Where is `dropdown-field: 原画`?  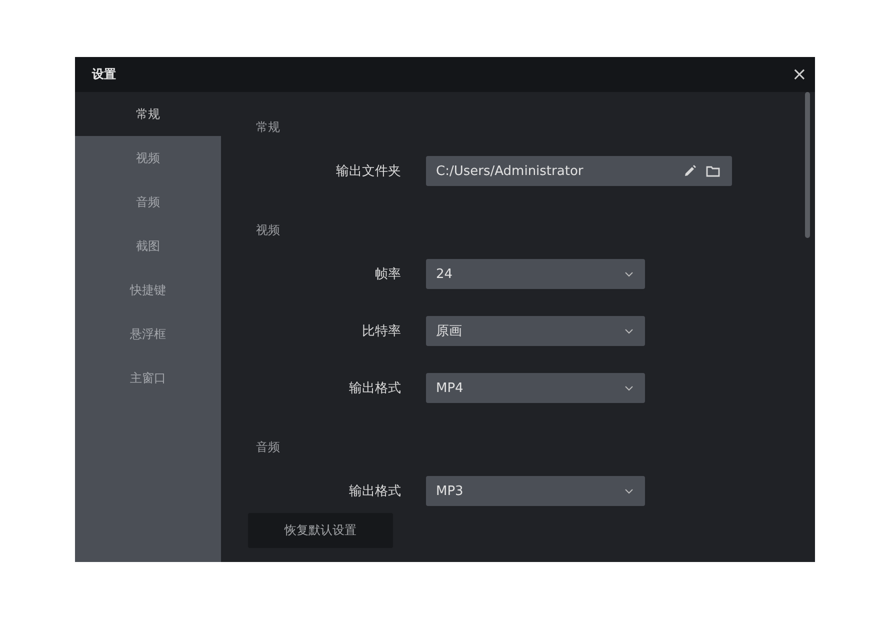 dropdown-field: 原画 is located at coordinates (535, 331).